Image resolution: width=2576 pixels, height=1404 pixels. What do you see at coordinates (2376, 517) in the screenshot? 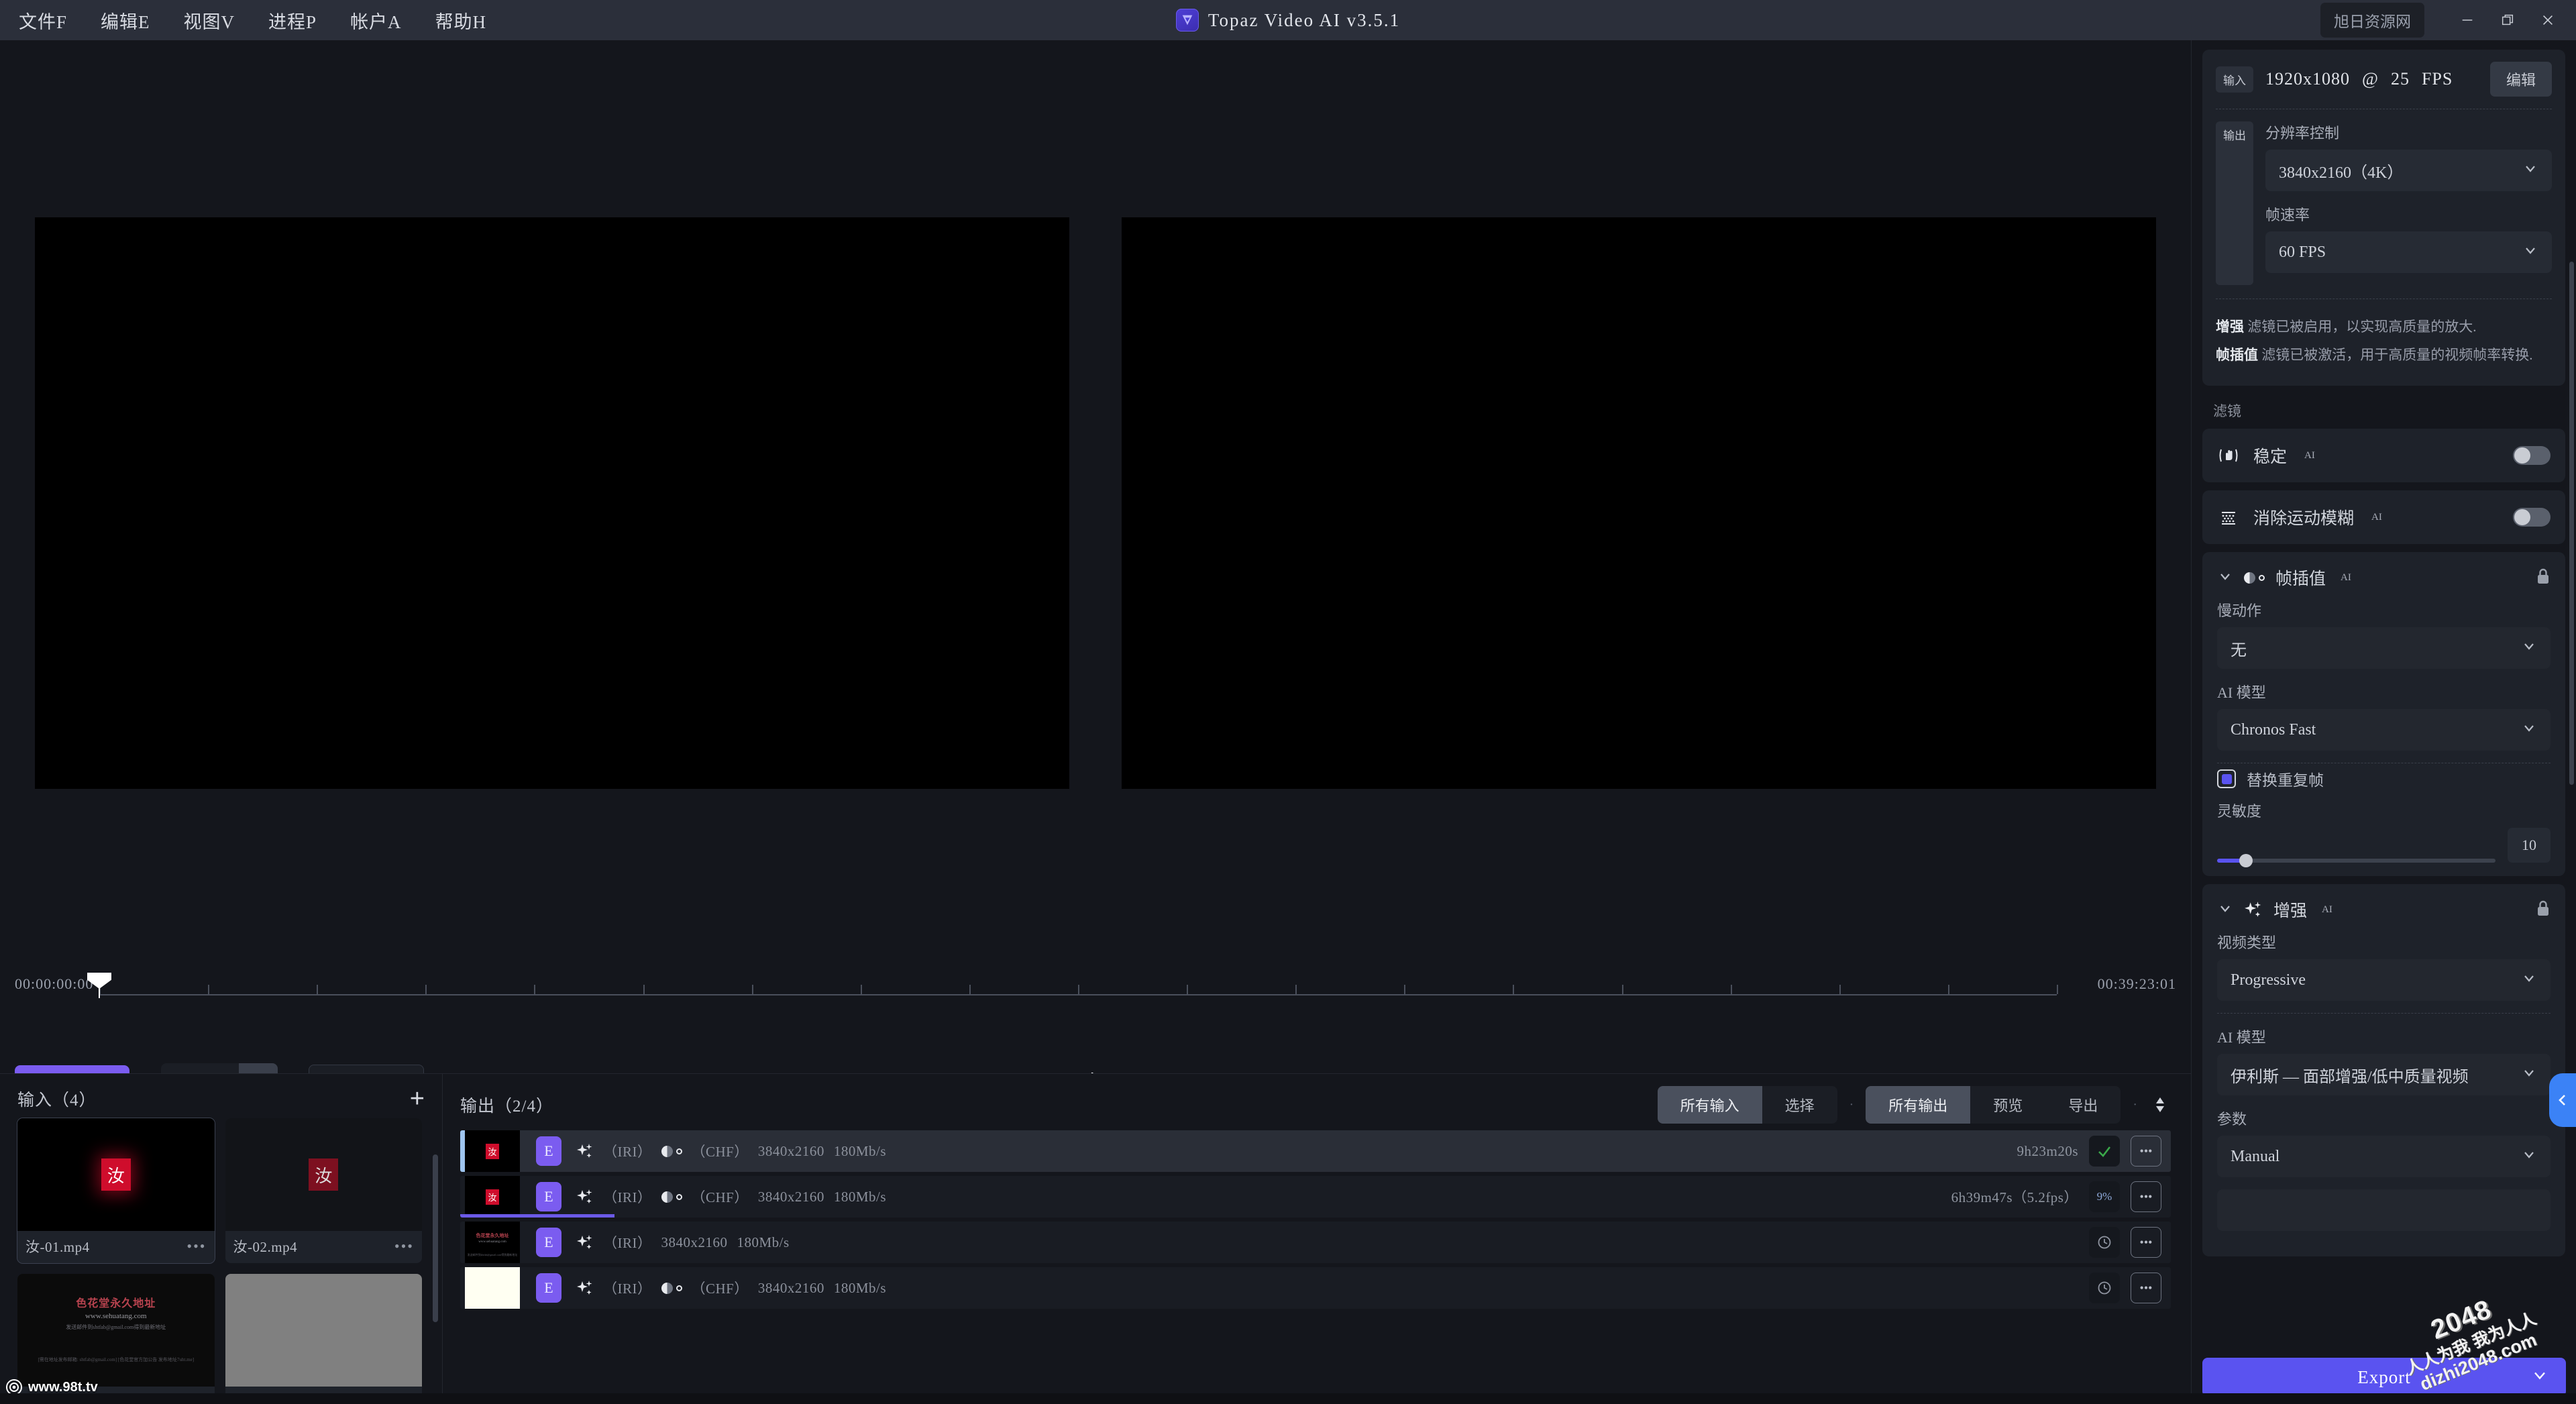
I see `ai-superscript: AI` at bounding box center [2376, 517].